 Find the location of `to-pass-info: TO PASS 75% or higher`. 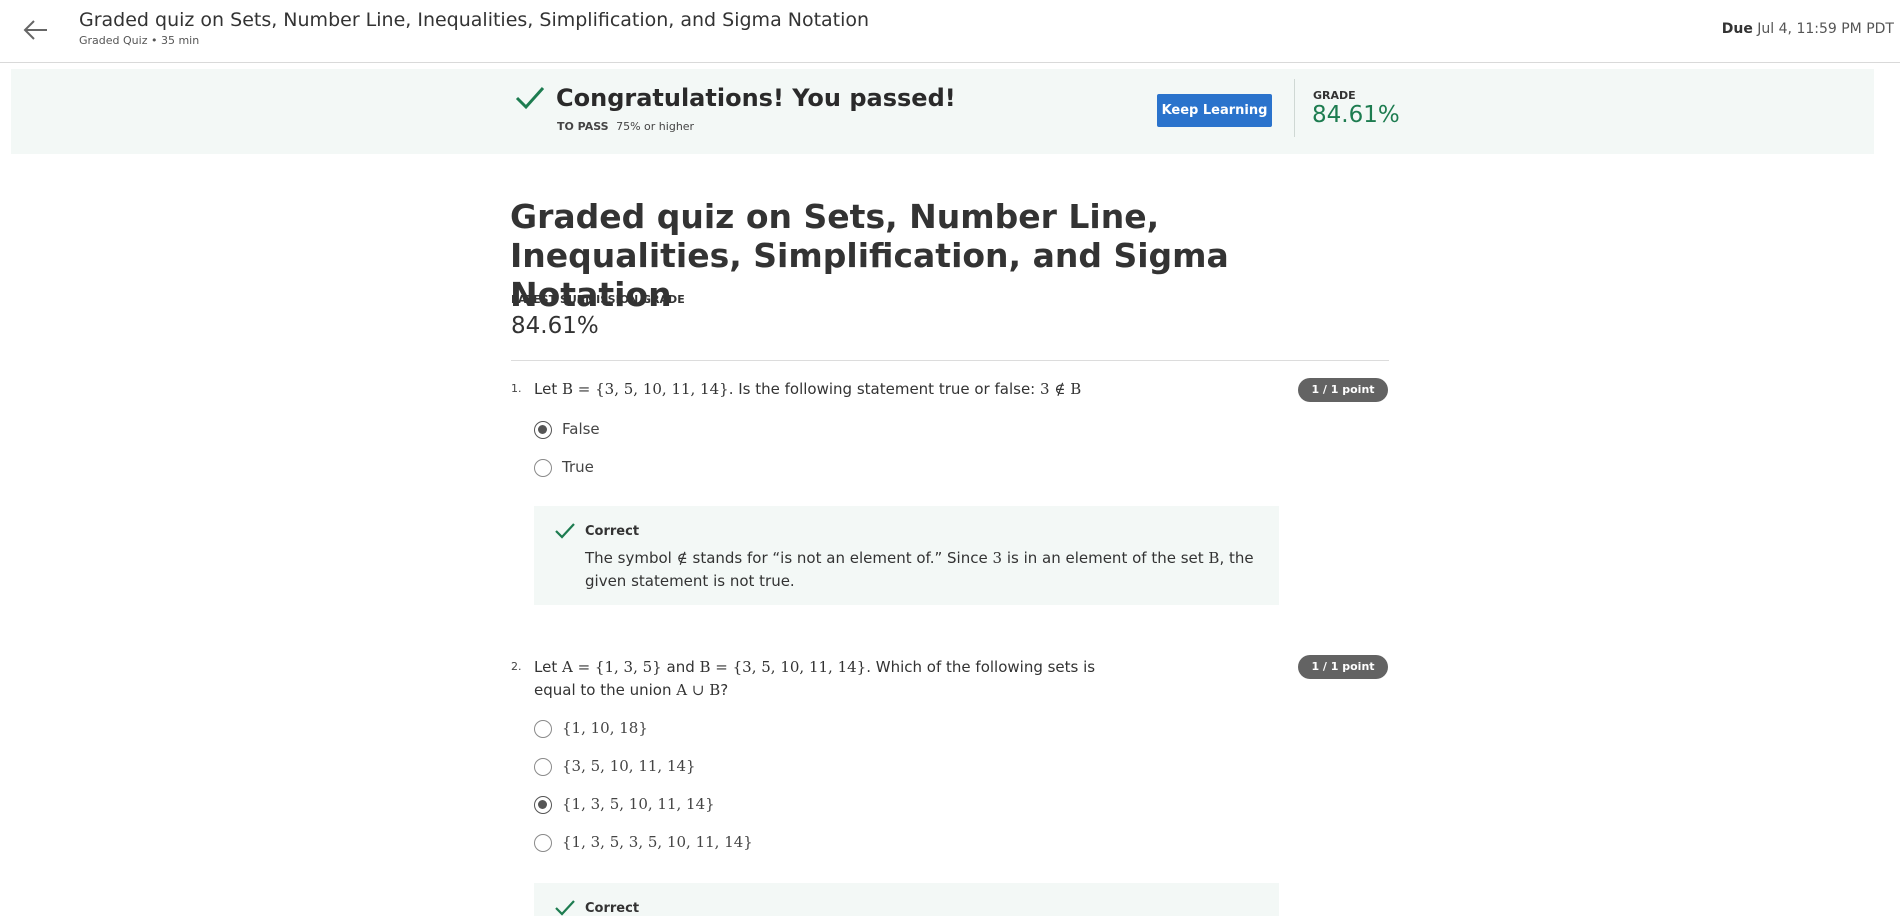

to-pass-info: TO PASS 75% or higher is located at coordinates (625, 126).